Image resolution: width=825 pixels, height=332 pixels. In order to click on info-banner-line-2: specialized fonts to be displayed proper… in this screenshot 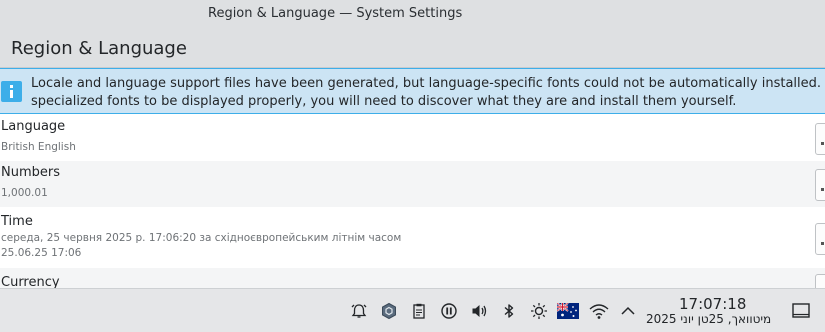, I will do `click(384, 101)`.